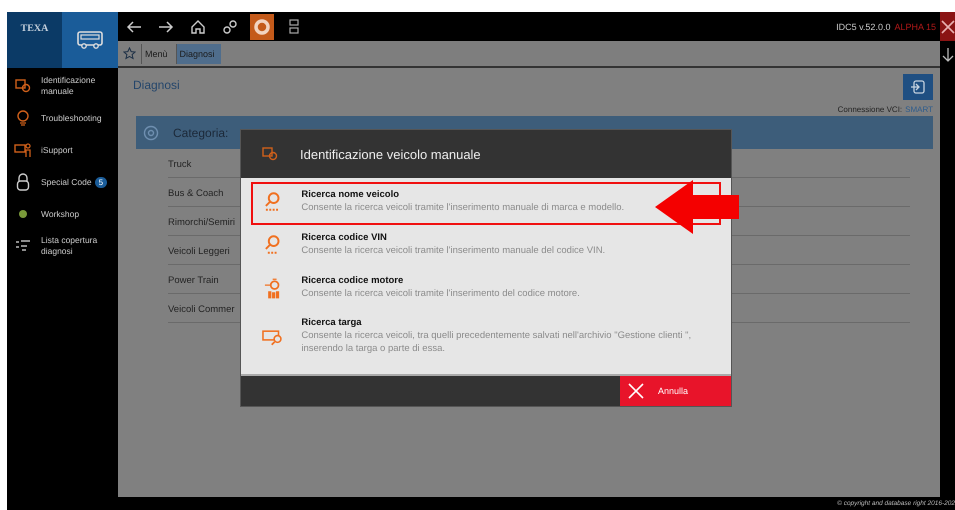 This screenshot has height=510, width=955. What do you see at coordinates (919, 109) in the screenshot?
I see `vci-value: SMART` at bounding box center [919, 109].